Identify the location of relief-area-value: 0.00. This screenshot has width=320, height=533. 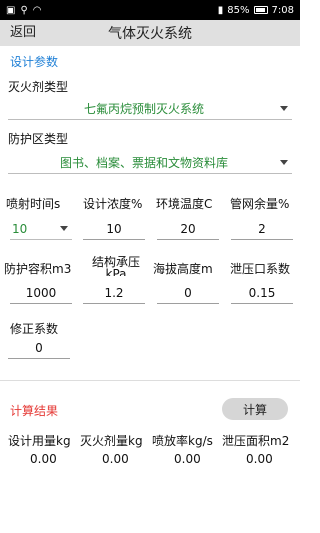
(259, 459).